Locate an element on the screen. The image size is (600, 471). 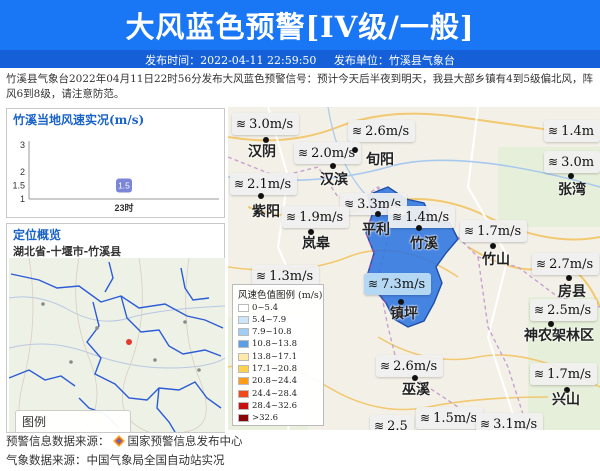
weather-source-line: 气象数据来源：中国气象局全国自动站实况 is located at coordinates (115, 460).